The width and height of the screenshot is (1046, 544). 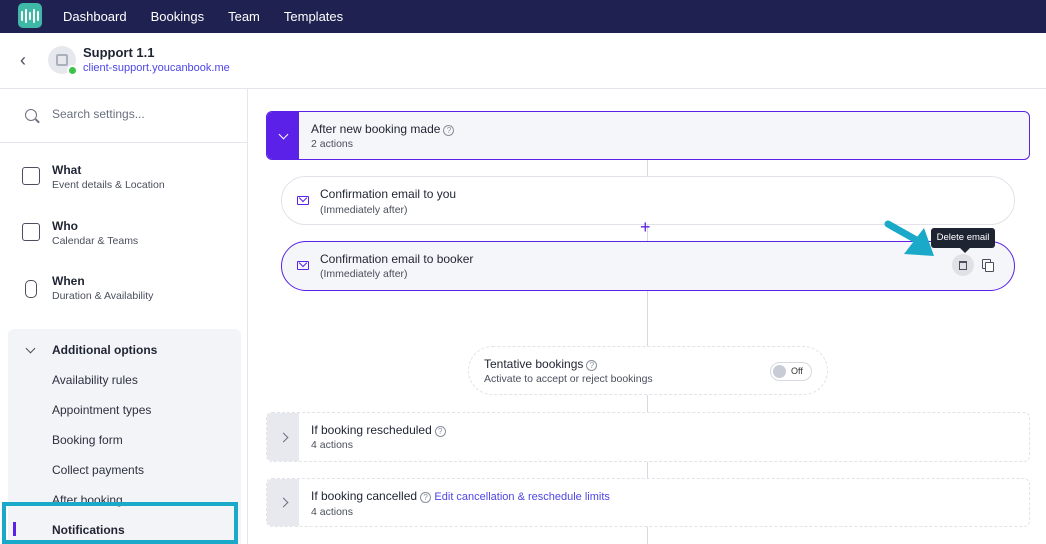 What do you see at coordinates (568, 379) in the screenshot?
I see `tentative-subtitle: Activate to accept or reject bookings` at bounding box center [568, 379].